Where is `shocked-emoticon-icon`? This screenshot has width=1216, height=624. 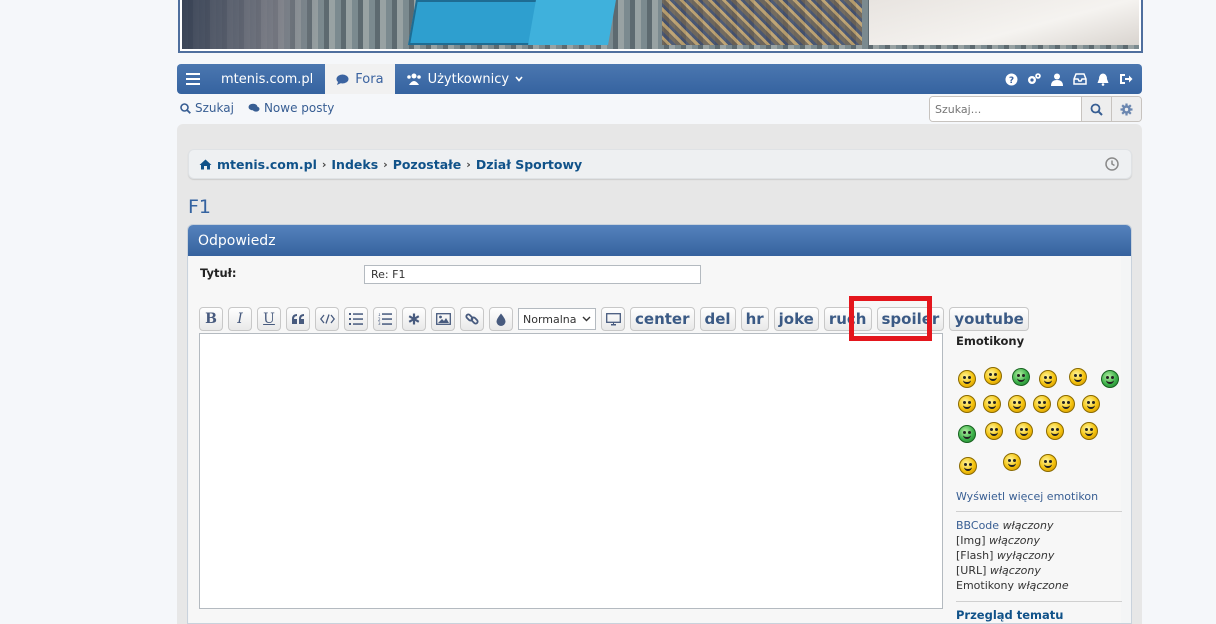 shocked-emoticon-icon is located at coordinates (992, 404).